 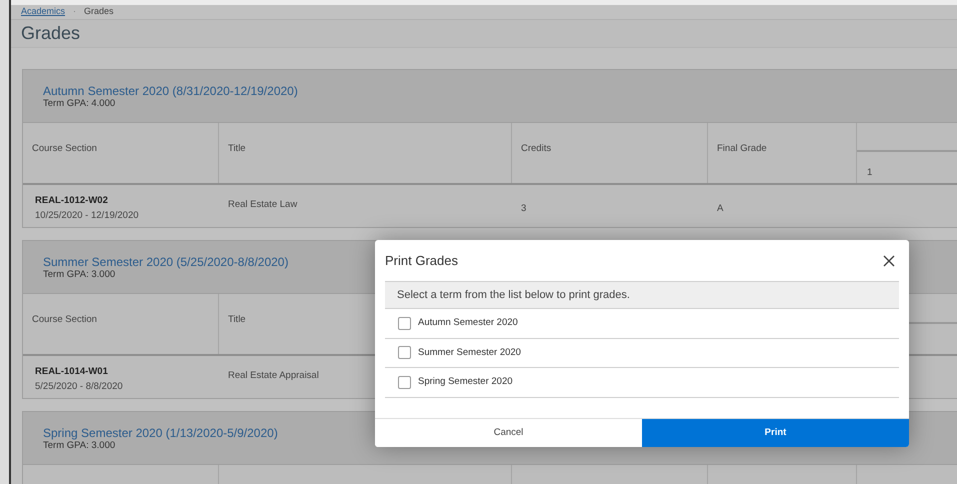 What do you see at coordinates (508, 433) in the screenshot?
I see `cancel-button: Cancel` at bounding box center [508, 433].